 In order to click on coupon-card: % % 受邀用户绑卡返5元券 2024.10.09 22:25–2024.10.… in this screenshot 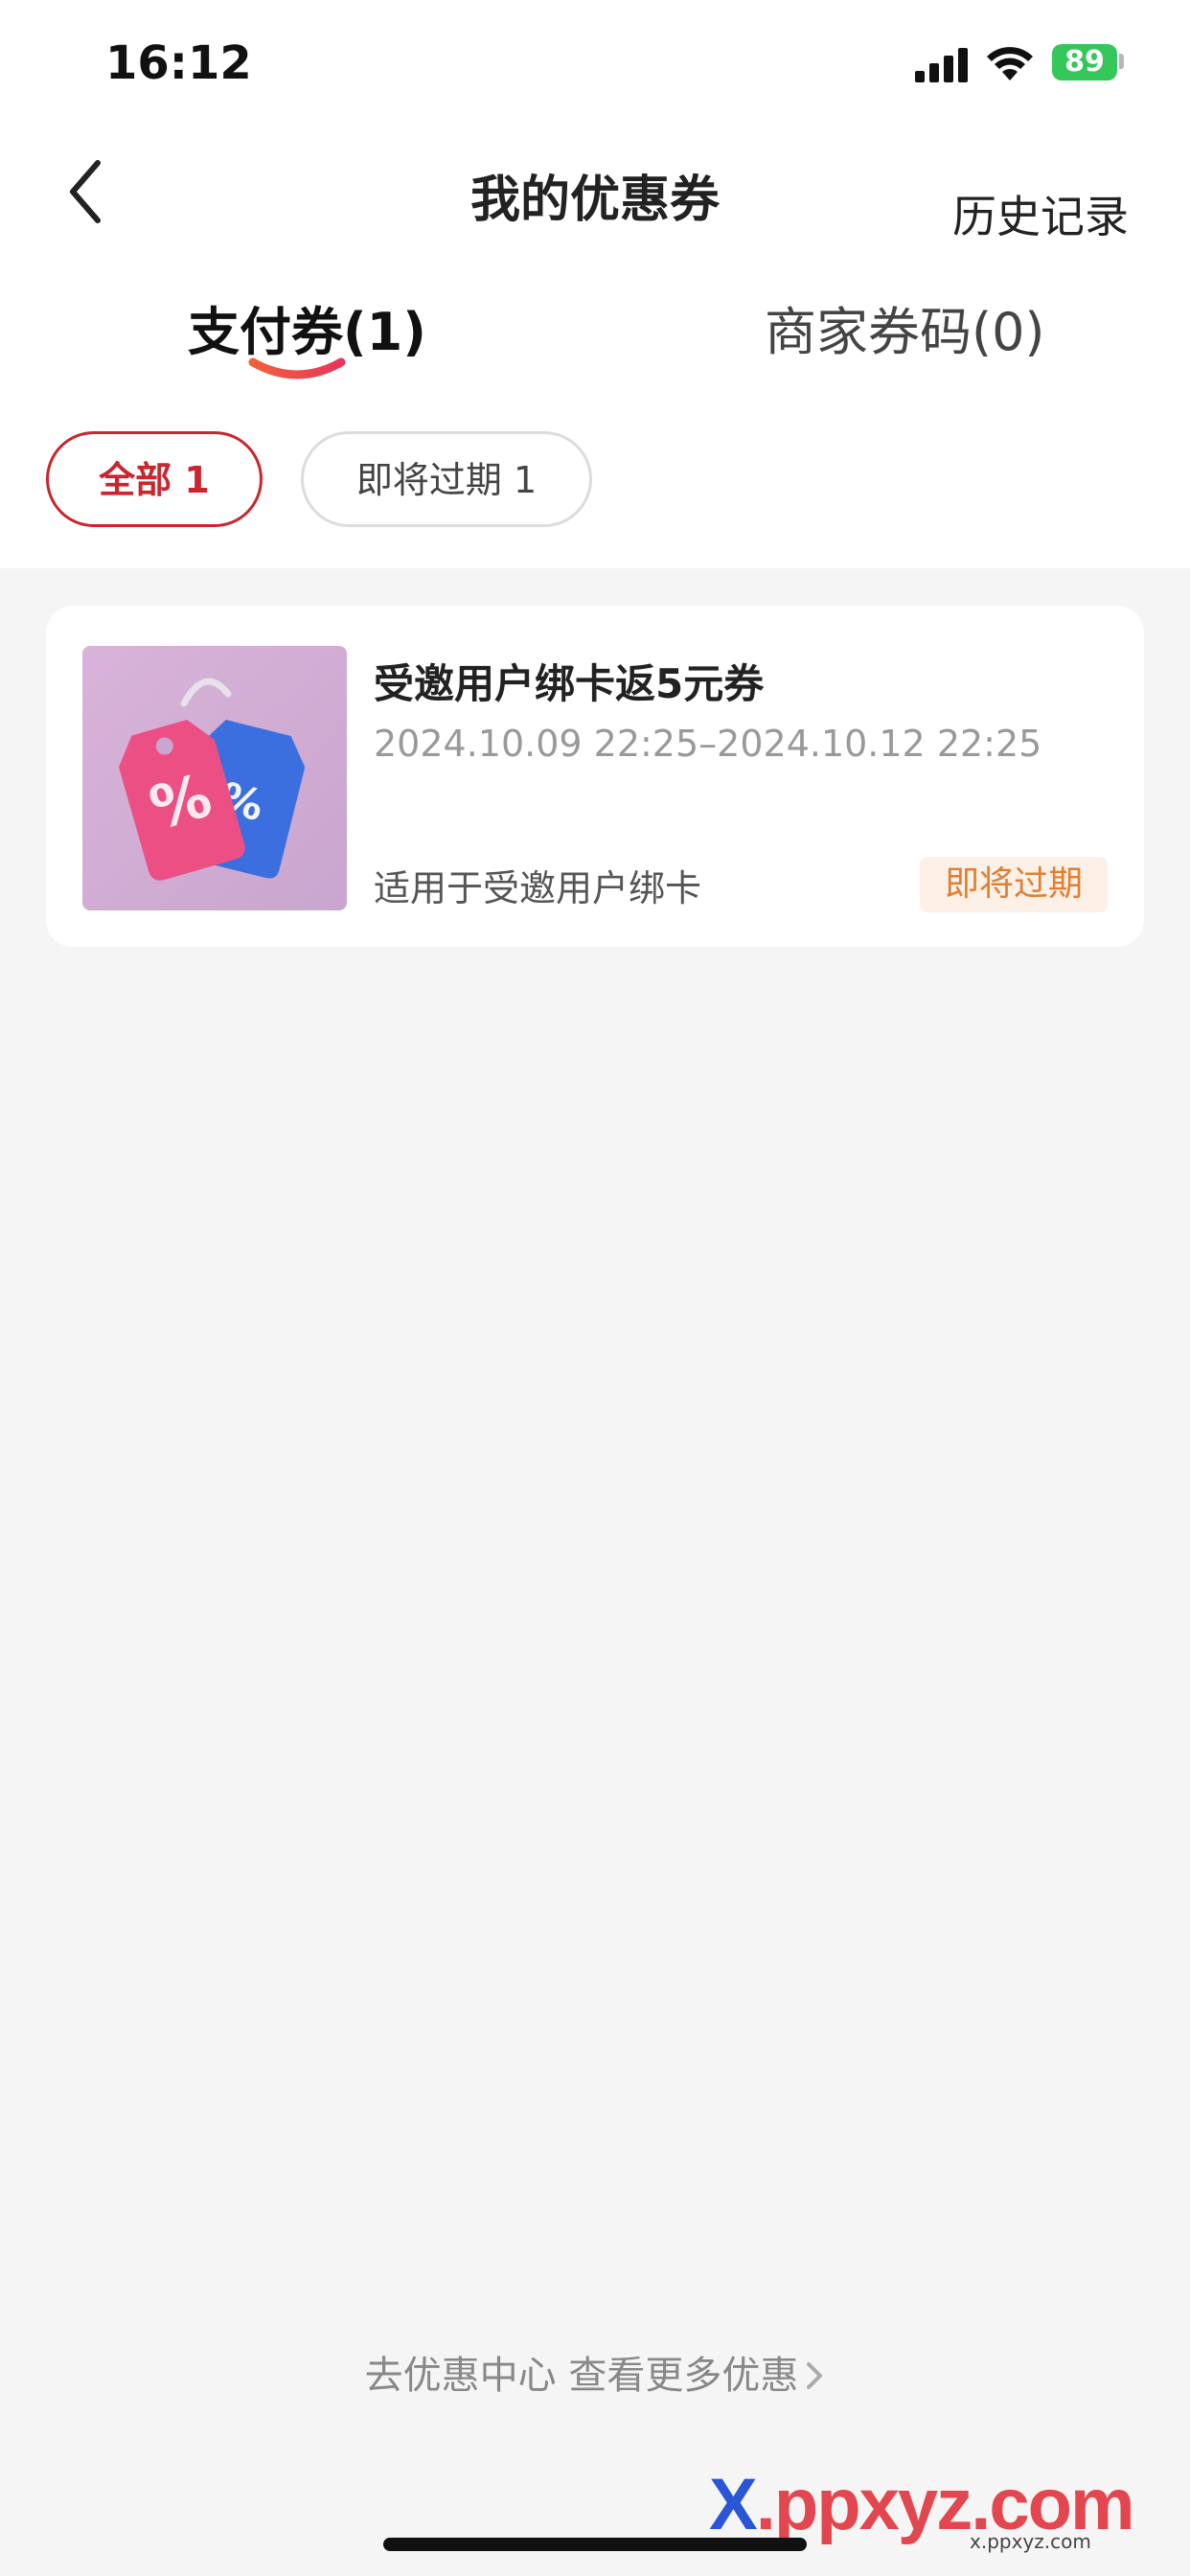, I will do `click(595, 776)`.